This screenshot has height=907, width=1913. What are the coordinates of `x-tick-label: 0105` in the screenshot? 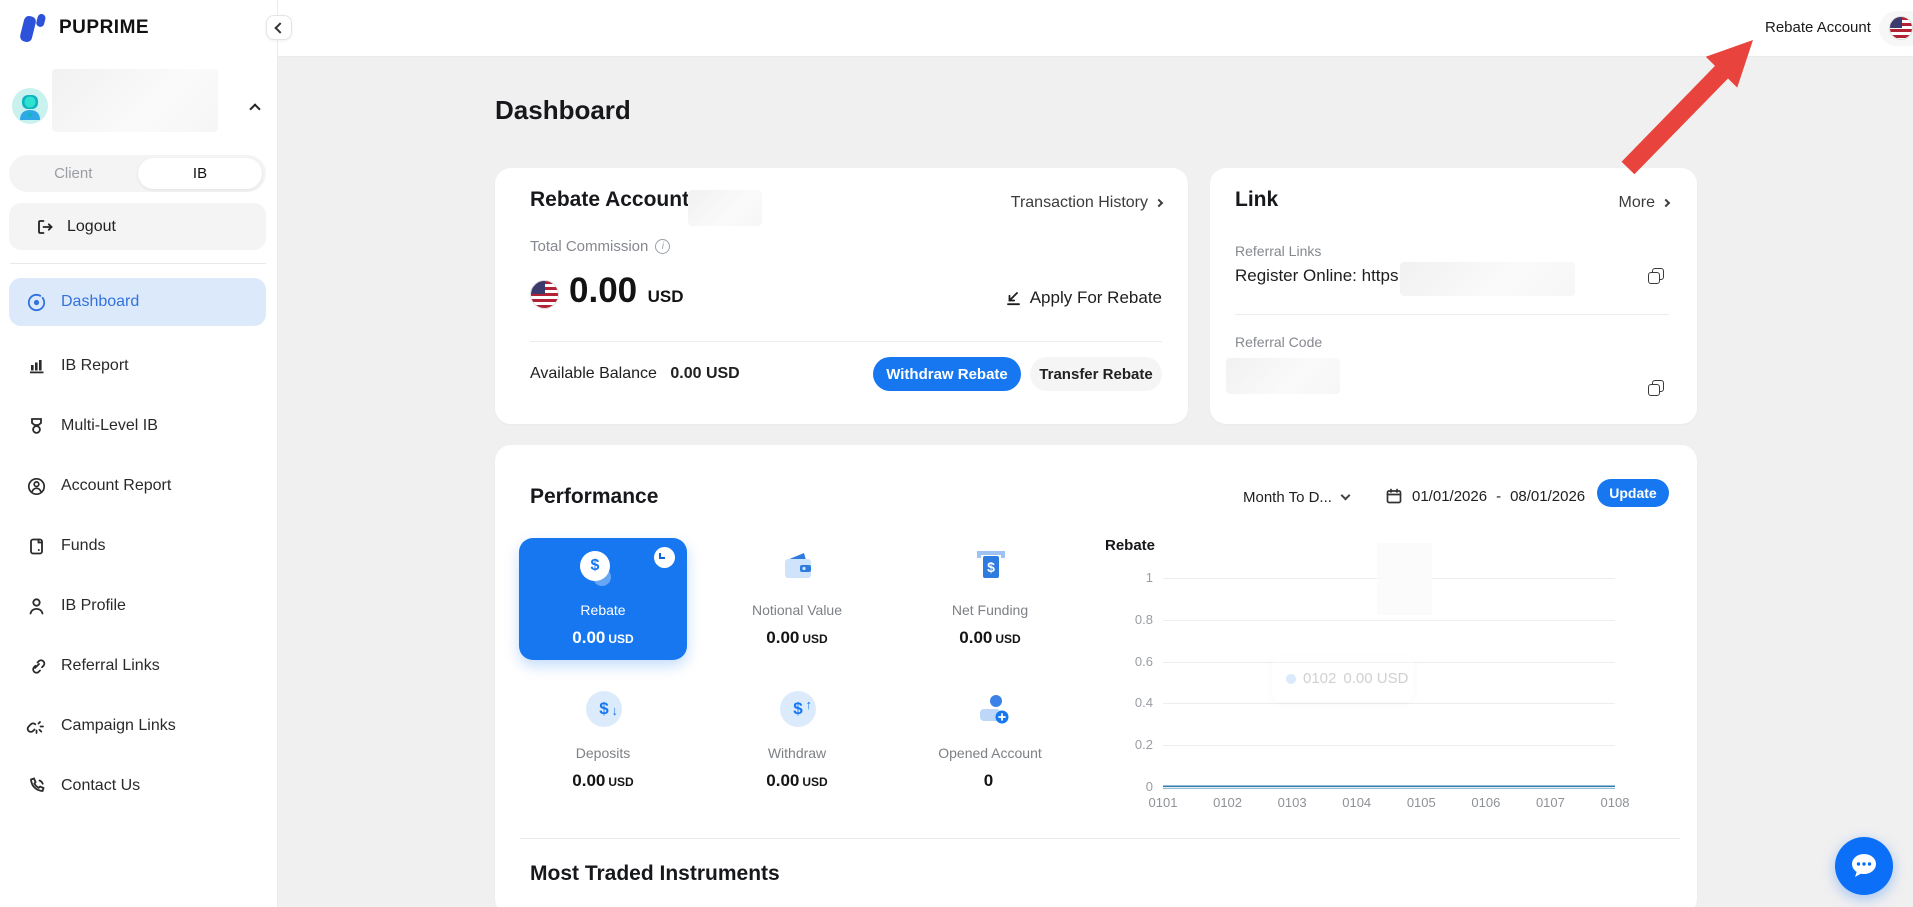 It's located at (1421, 802).